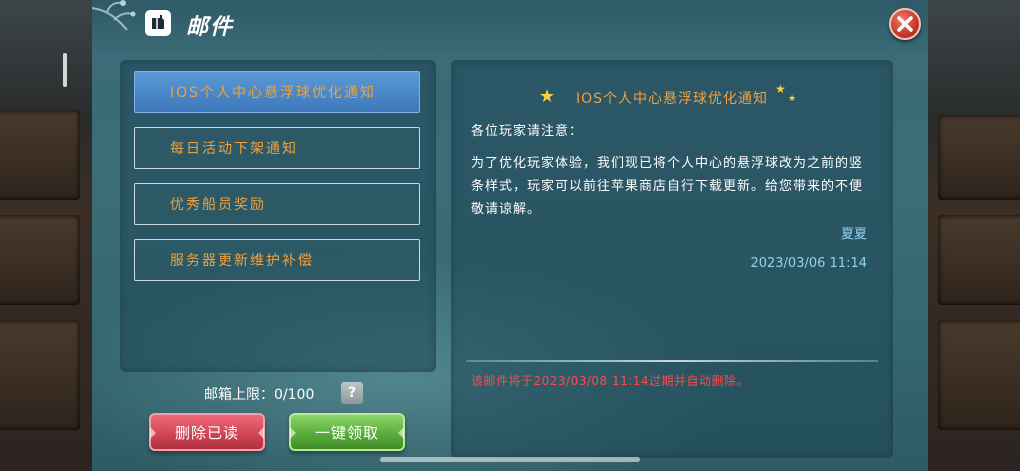  Describe the element at coordinates (974, 235) in the screenshot. I see `background-scene-right` at that location.